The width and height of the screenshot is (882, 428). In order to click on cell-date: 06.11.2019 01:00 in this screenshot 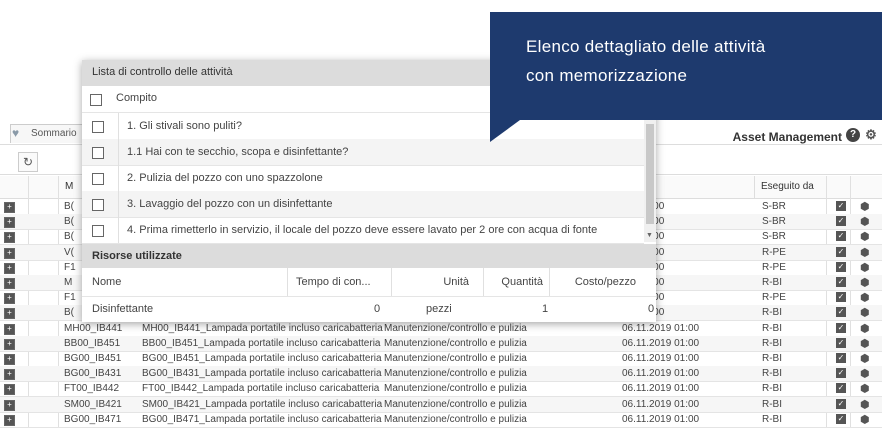, I will do `click(661, 358)`.